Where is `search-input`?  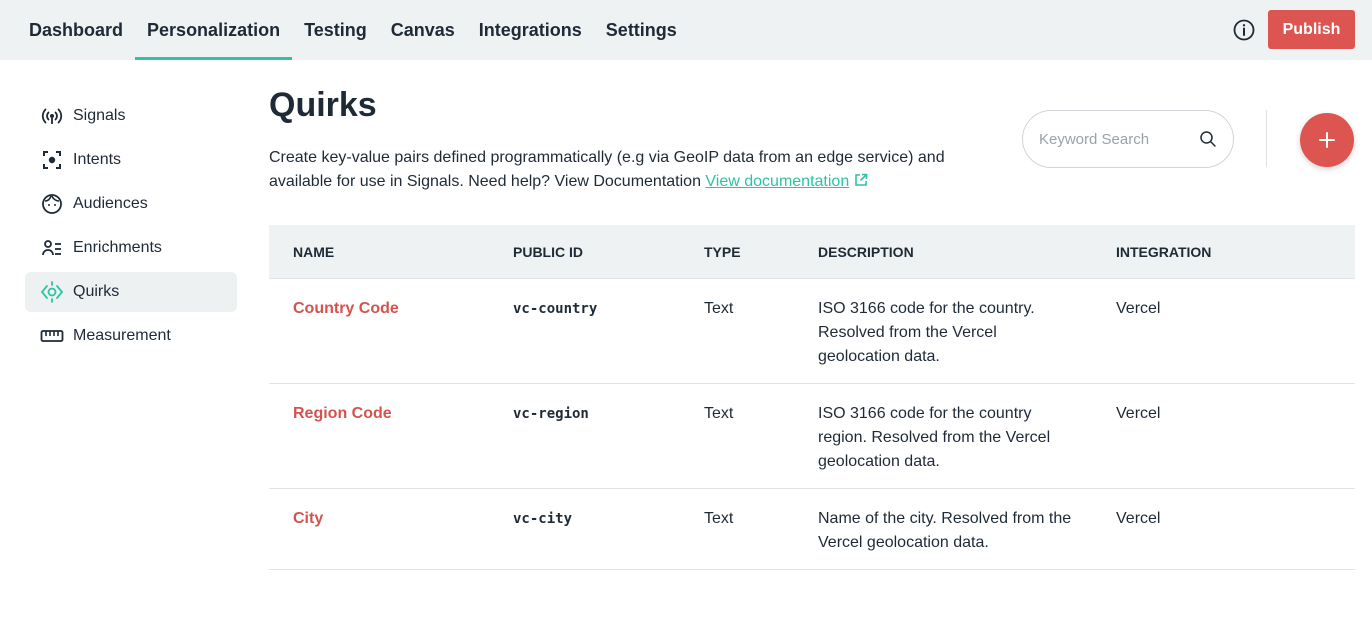 search-input is located at coordinates (1114, 139).